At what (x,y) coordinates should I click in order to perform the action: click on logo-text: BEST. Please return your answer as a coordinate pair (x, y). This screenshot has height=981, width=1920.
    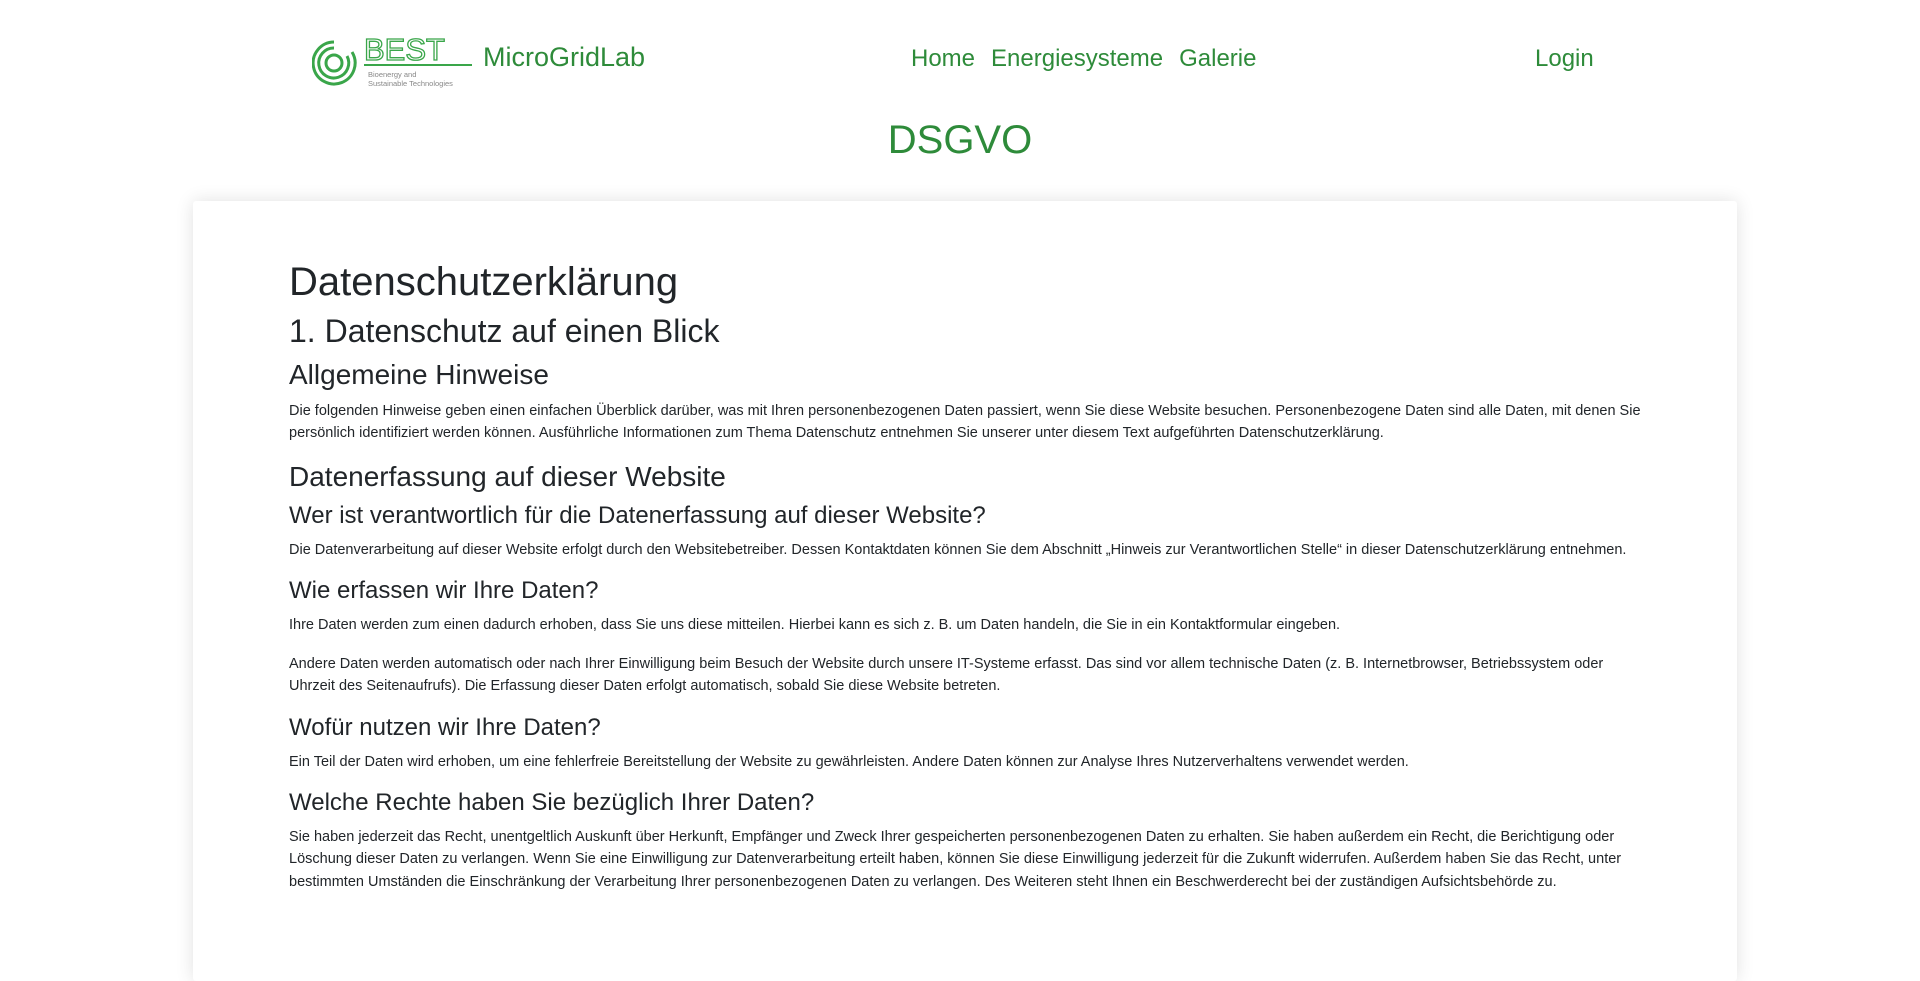
    Looking at the image, I should click on (404, 50).